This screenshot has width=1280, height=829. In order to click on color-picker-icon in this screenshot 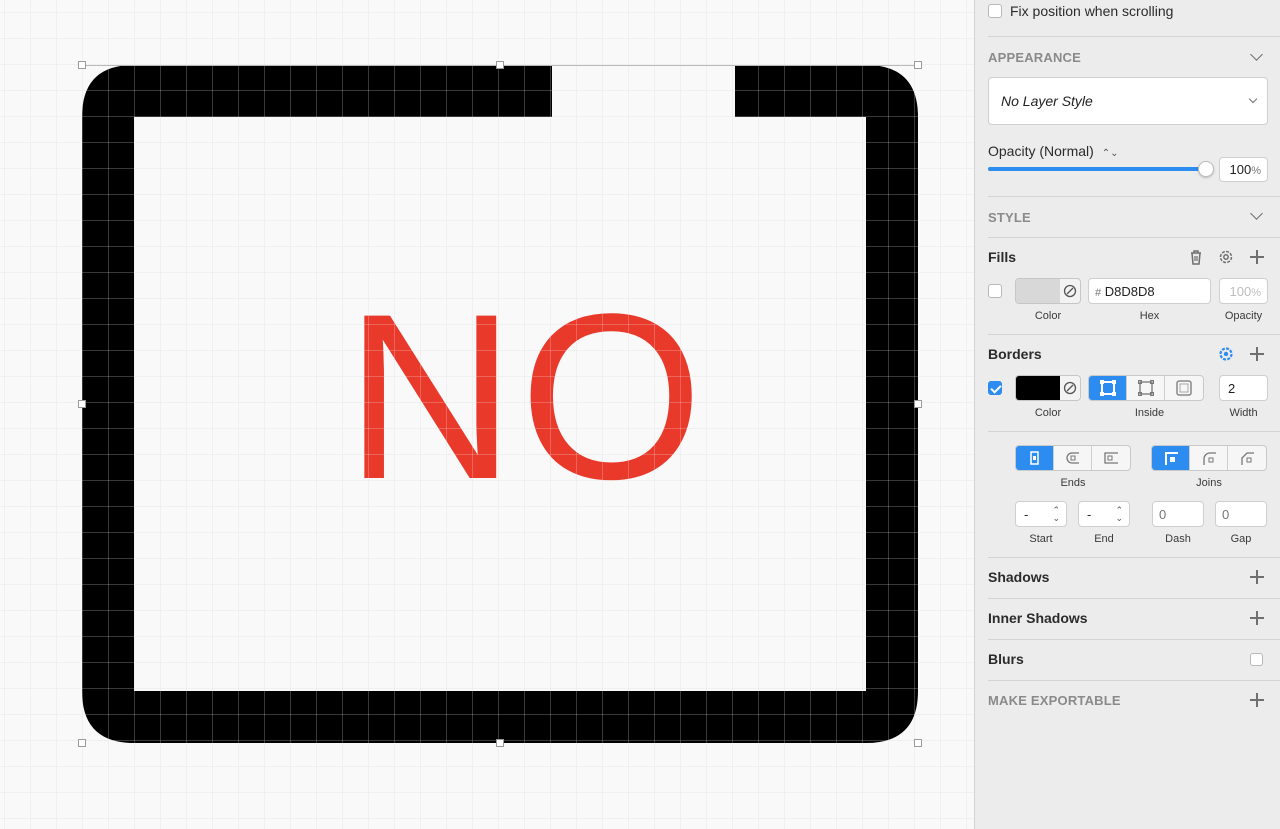, I will do `click(1070, 388)`.